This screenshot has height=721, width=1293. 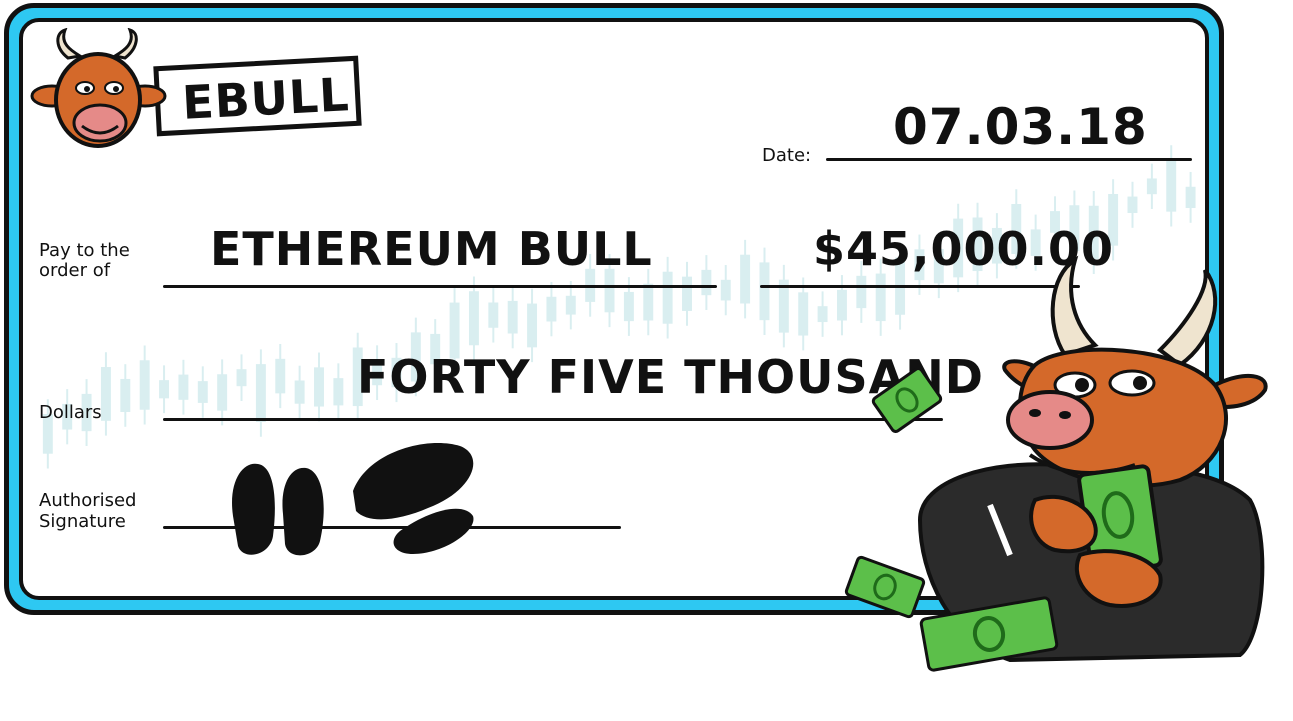 What do you see at coordinates (1020, 127) in the screenshot?
I see `date-value: 07.03.18` at bounding box center [1020, 127].